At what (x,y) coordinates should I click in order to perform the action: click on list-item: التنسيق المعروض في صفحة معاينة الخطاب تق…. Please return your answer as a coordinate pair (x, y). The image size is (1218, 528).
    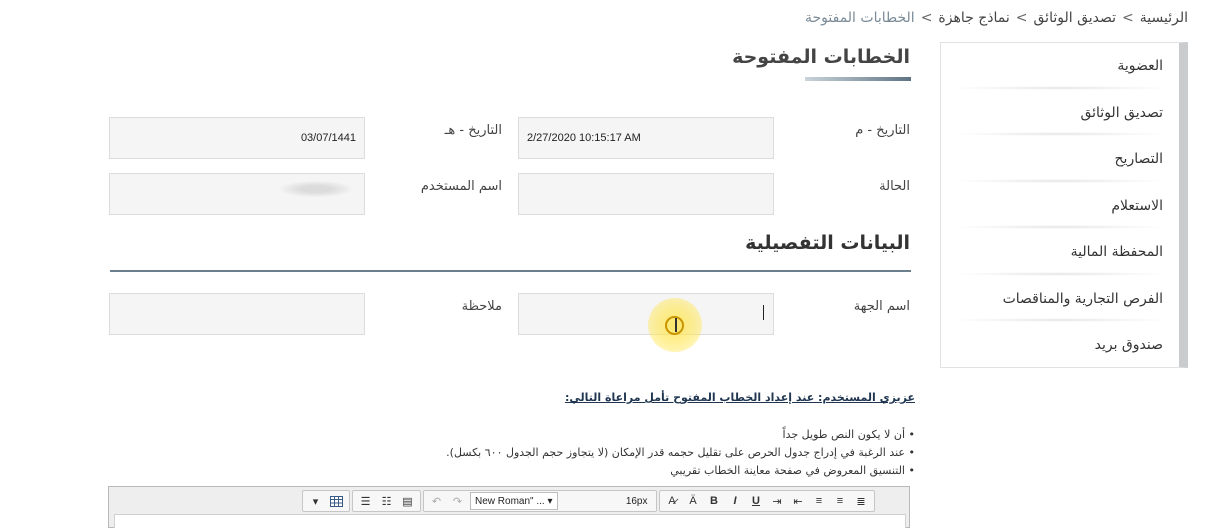
    Looking at the image, I should click on (605, 470).